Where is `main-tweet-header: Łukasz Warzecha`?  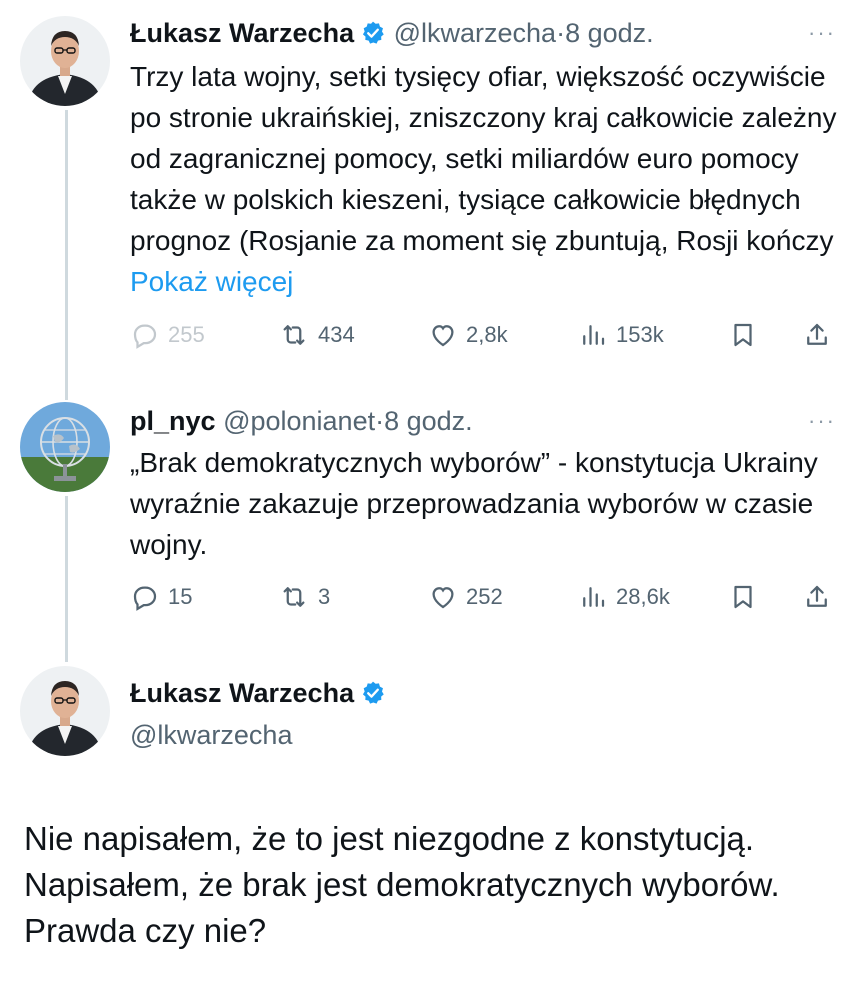
main-tweet-header: Łukasz Warzecha is located at coordinates (258, 695).